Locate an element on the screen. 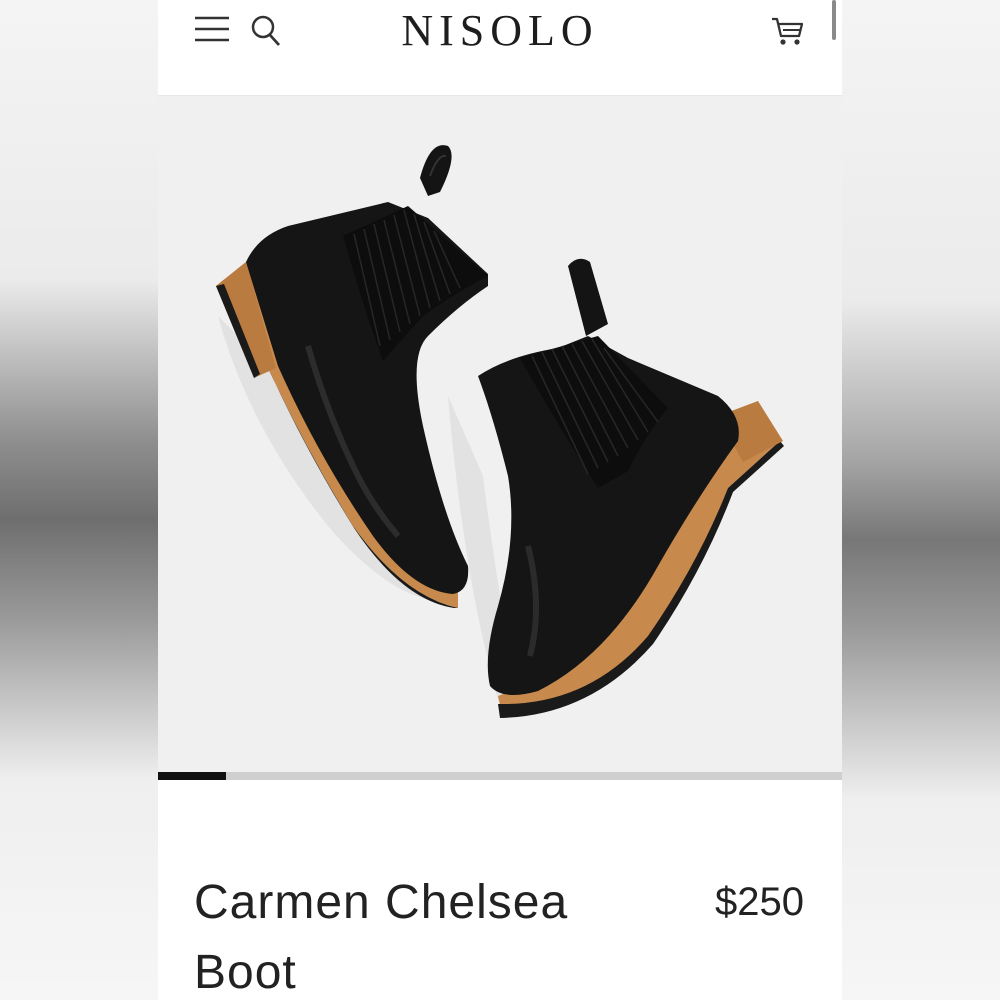 The width and height of the screenshot is (1000, 1000). site-header: NISOLO is located at coordinates (500, 48).